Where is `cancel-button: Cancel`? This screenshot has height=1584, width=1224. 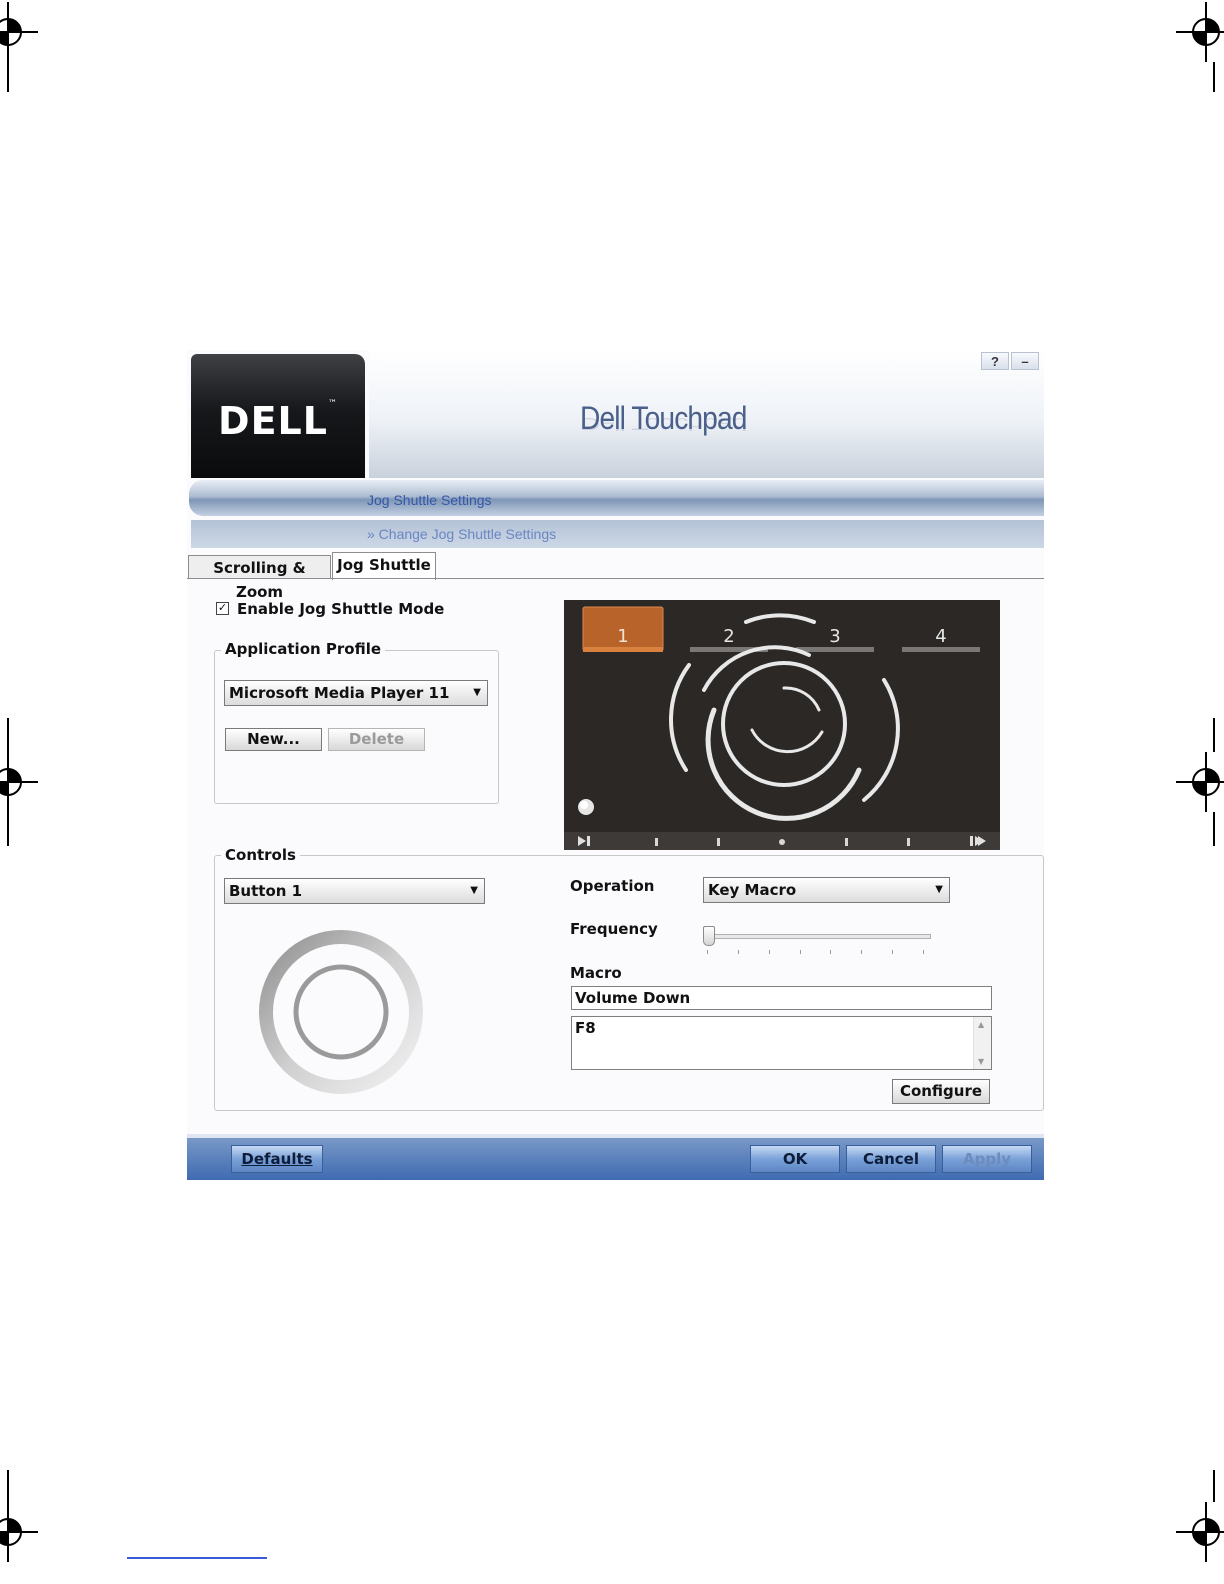 cancel-button: Cancel is located at coordinates (891, 1159).